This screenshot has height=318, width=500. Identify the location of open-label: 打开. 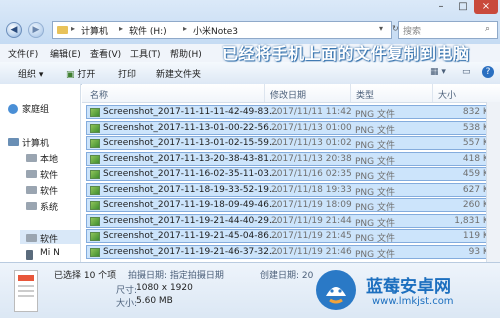
(86, 75).